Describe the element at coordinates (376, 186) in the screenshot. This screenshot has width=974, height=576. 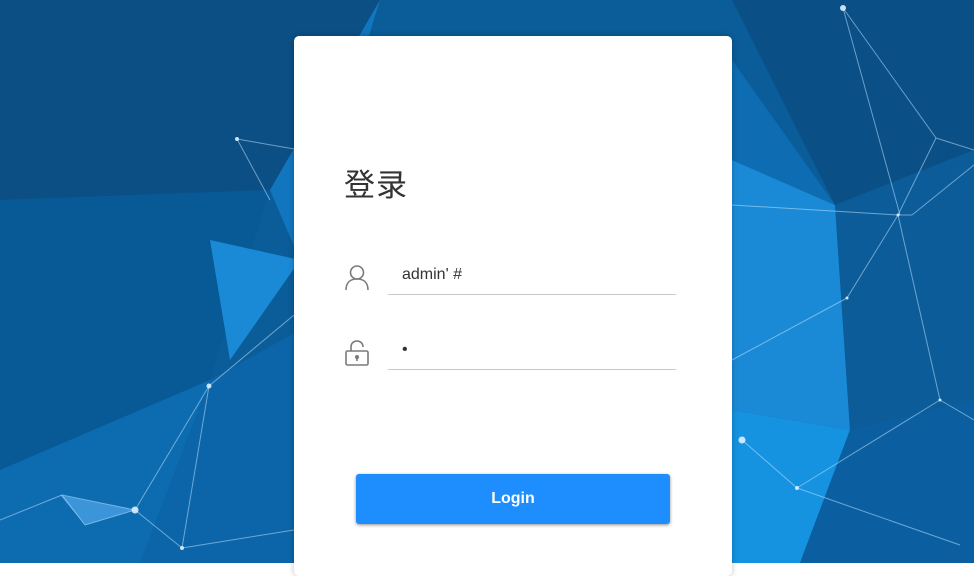
I see `login-title: 登录` at that location.